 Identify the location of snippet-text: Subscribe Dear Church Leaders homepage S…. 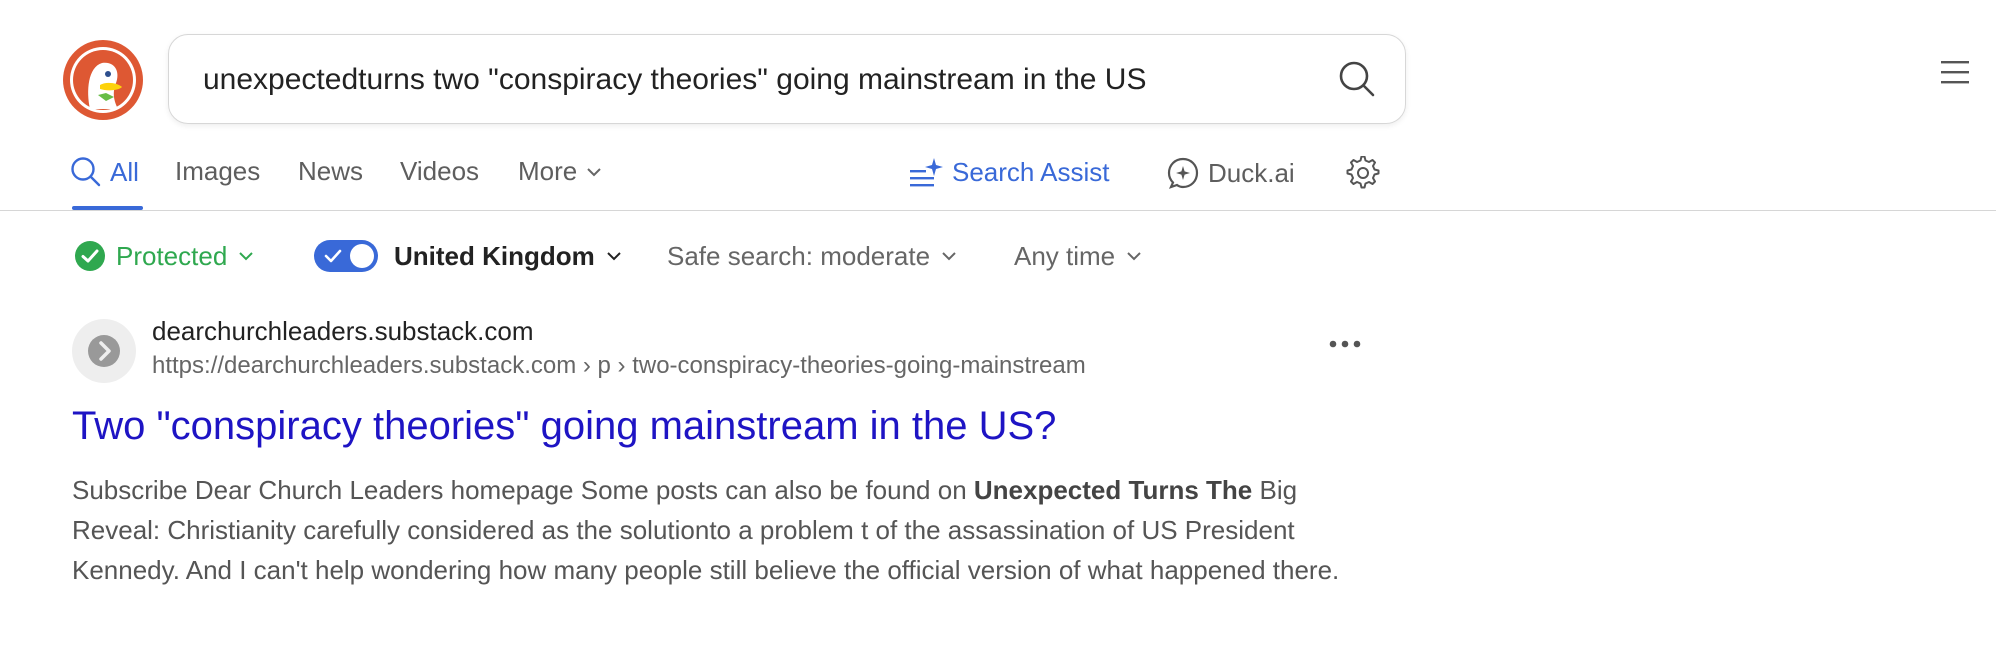
(523, 490).